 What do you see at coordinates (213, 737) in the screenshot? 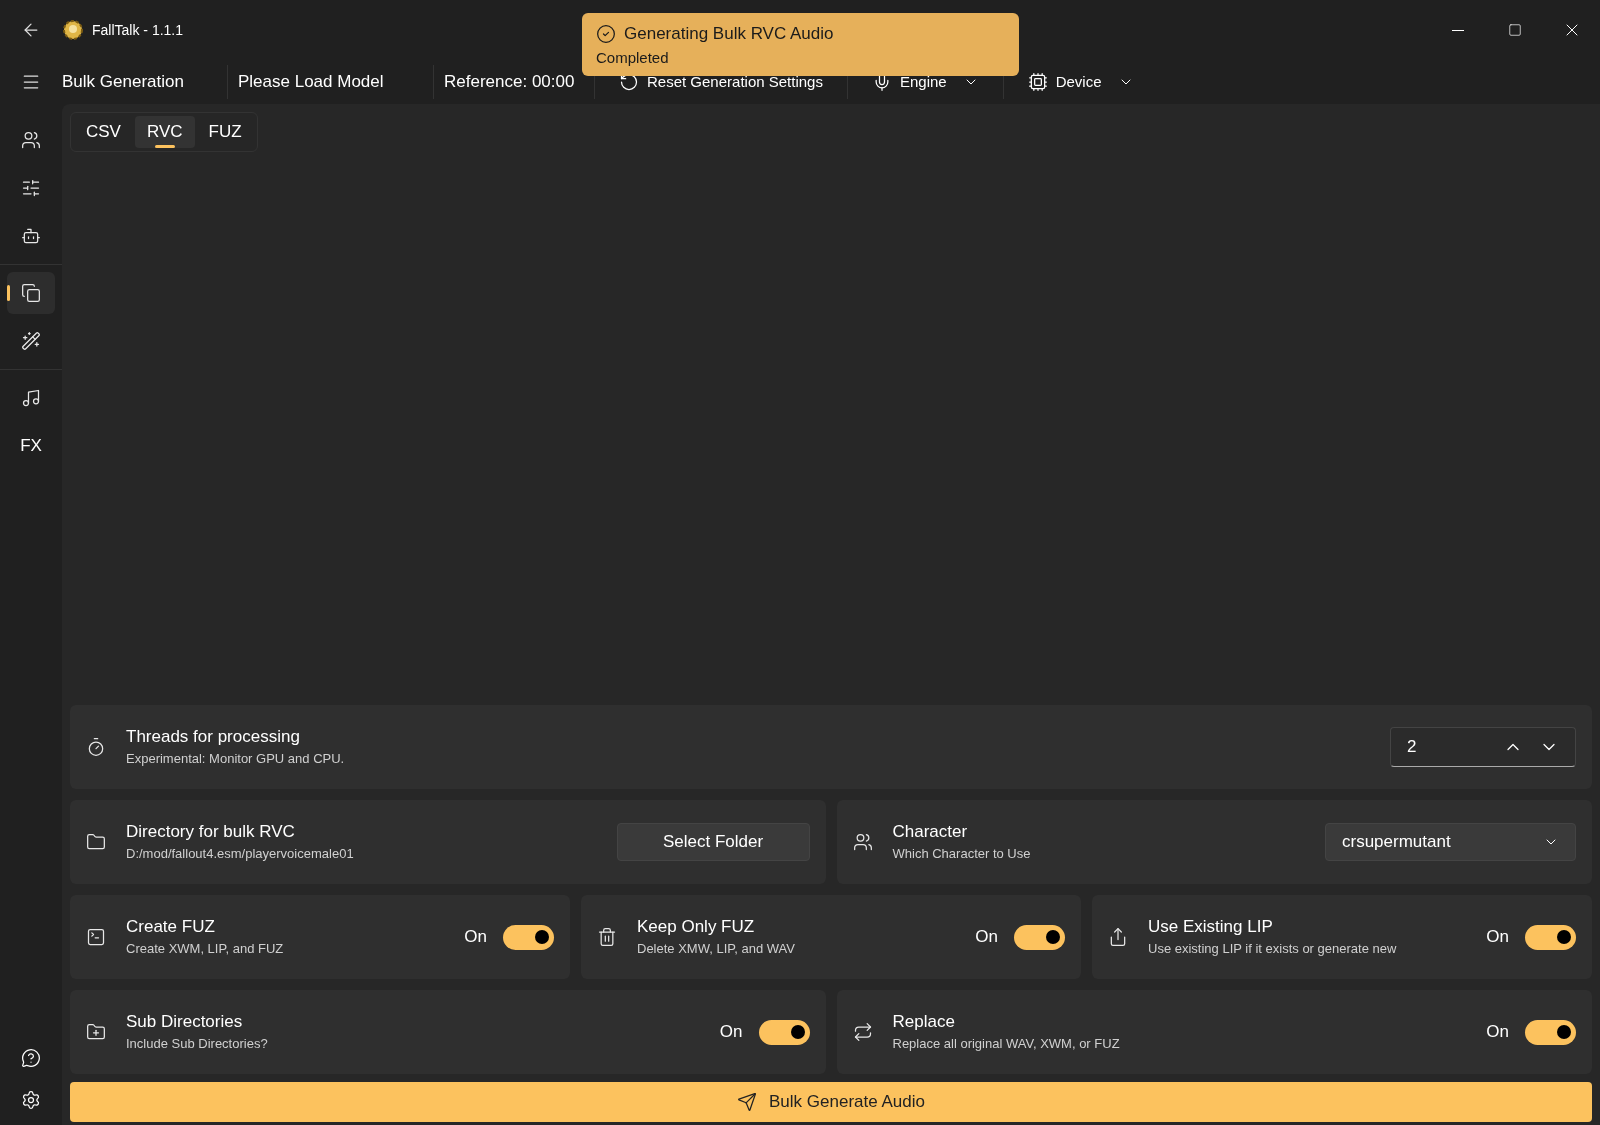
I see `setting-title: Threads for processing` at bounding box center [213, 737].